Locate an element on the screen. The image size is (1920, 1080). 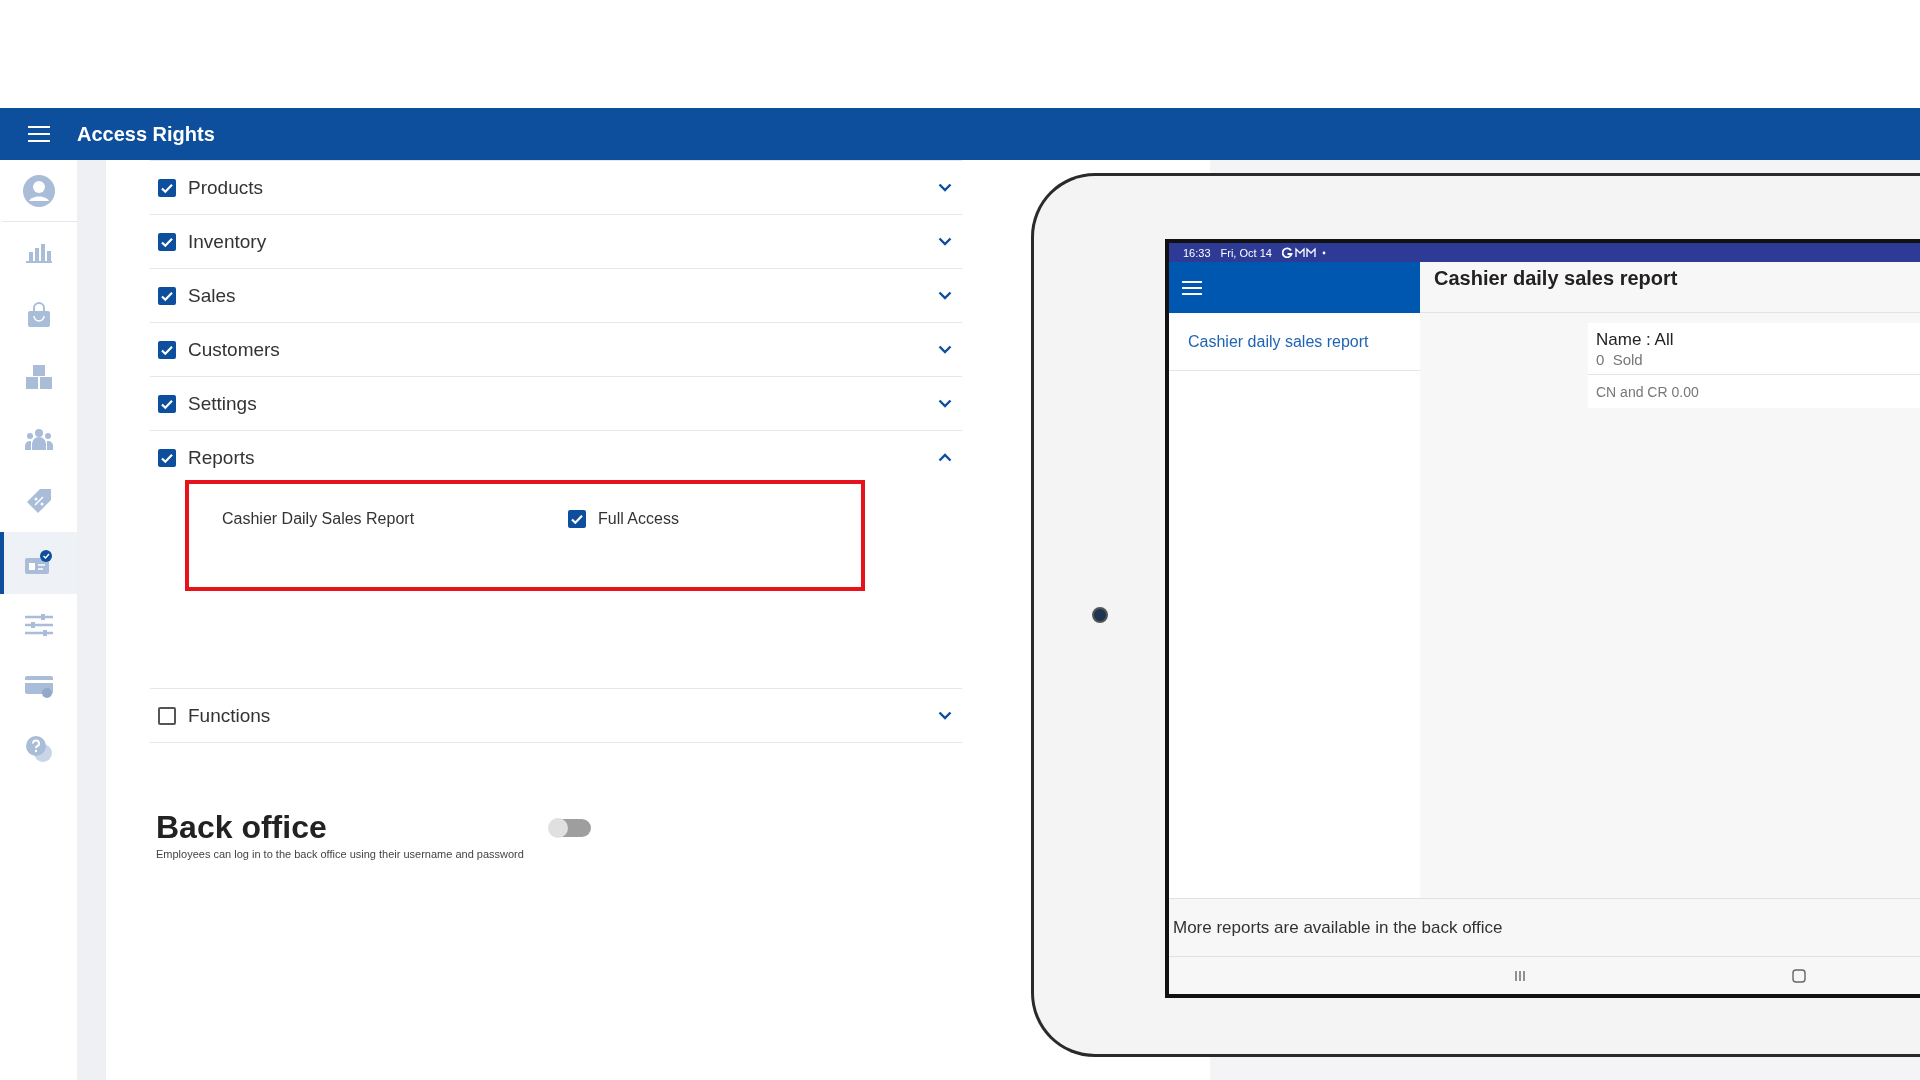
people-icon is located at coordinates (38, 439).